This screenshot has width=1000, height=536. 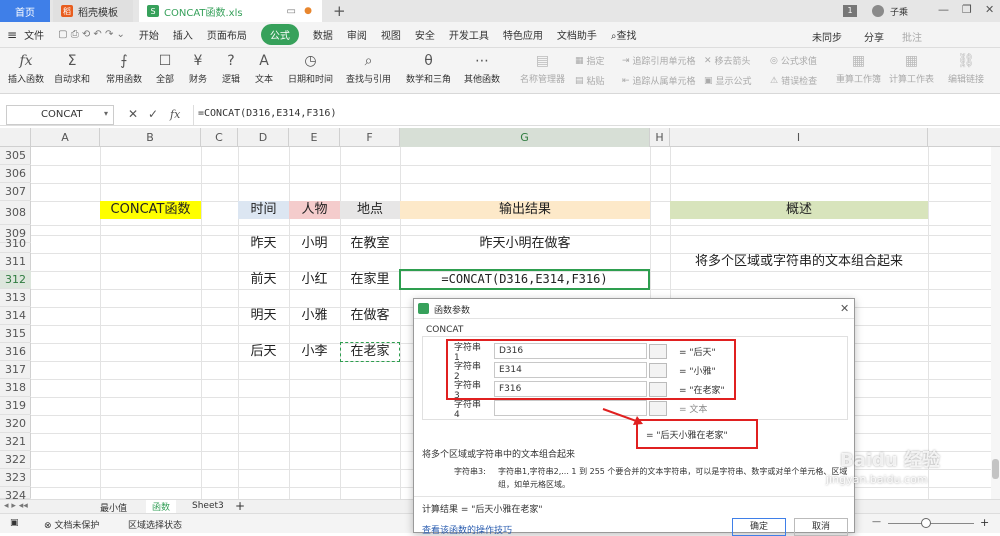 I want to click on restore-icon: ❐, so click(x=967, y=9).